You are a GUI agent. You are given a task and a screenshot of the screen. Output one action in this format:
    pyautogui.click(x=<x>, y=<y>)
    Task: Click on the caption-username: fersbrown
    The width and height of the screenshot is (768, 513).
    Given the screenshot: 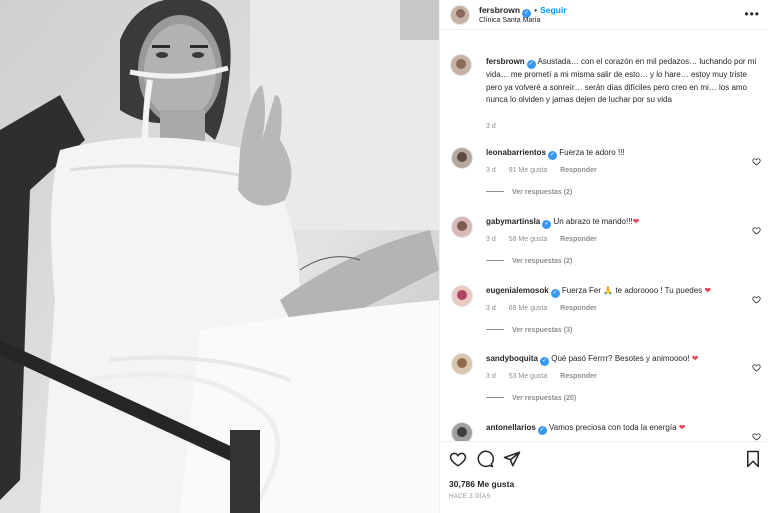 What is the action you would take?
    pyautogui.click(x=505, y=61)
    